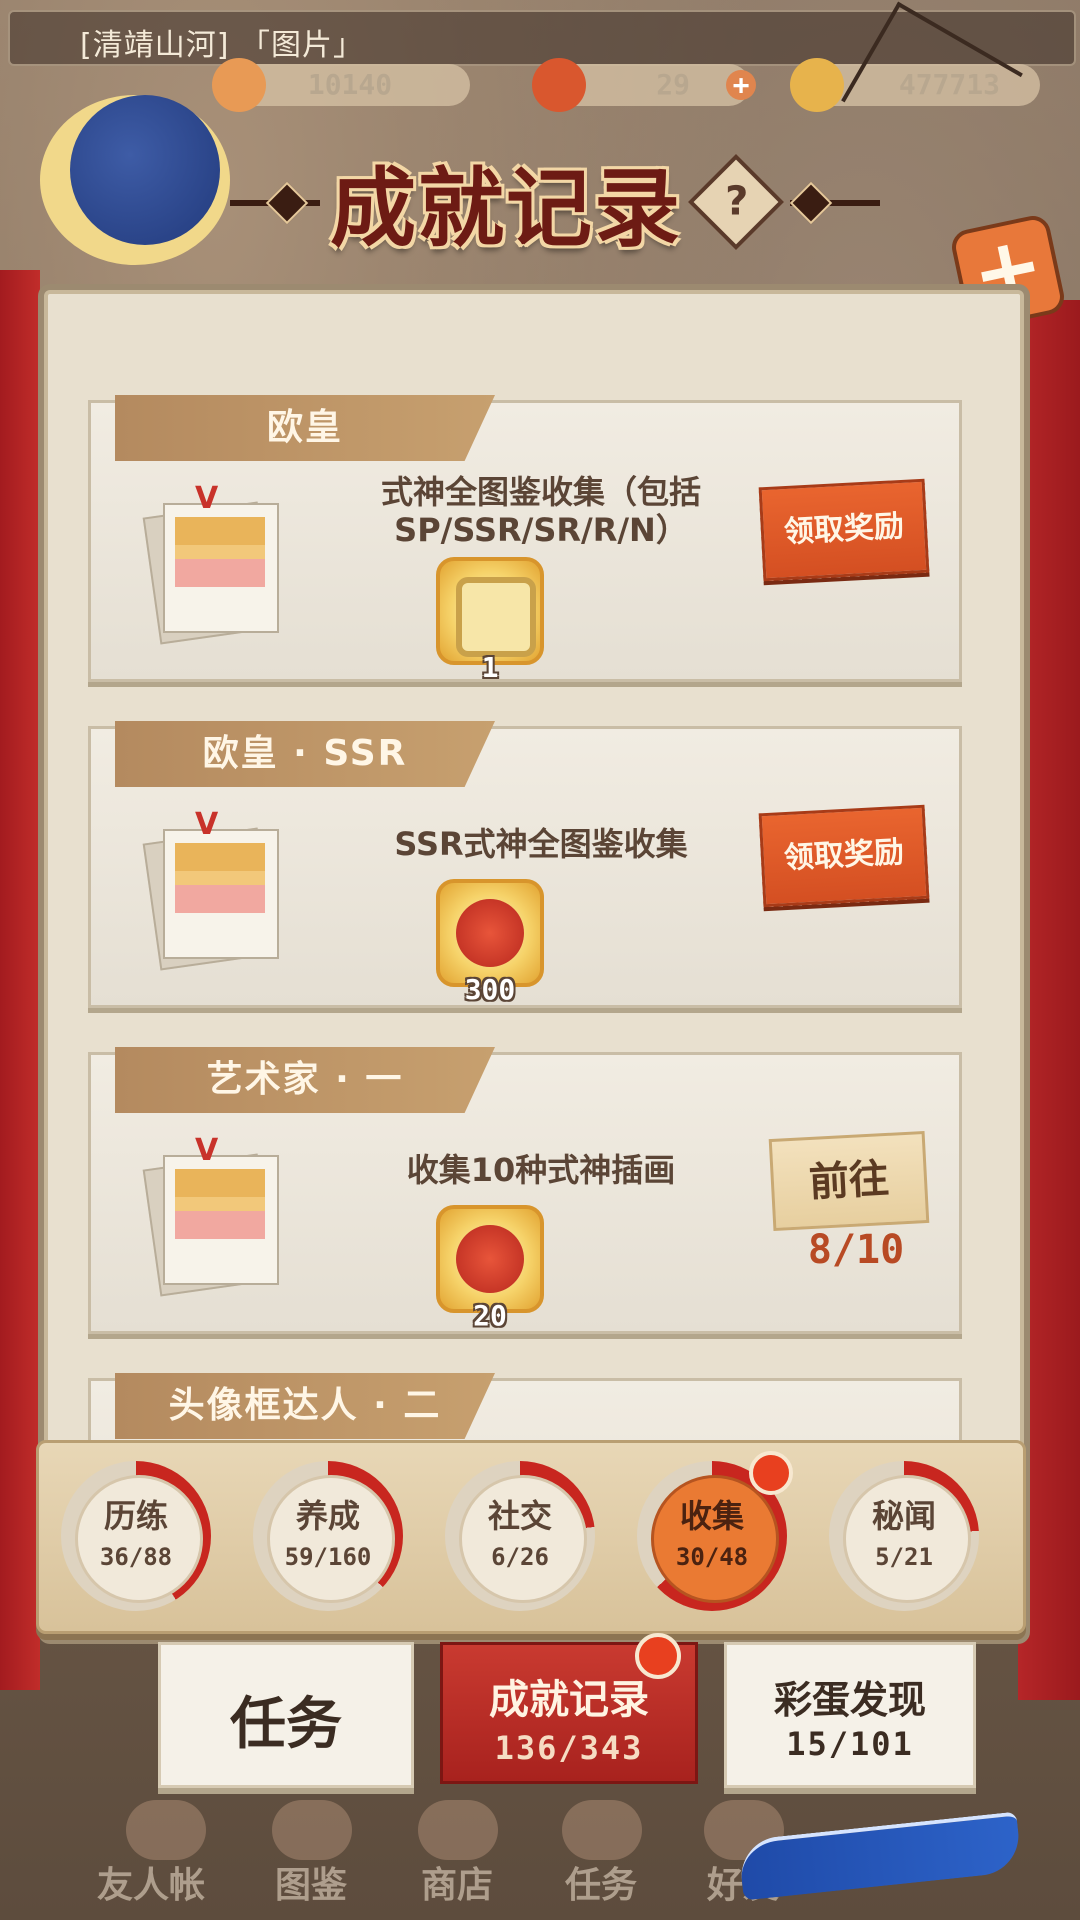 The width and height of the screenshot is (1080, 1920). What do you see at coordinates (525, 864) in the screenshot?
I see `achievement-card: 欧皇 · SSR V SSR式神全图鉴收集 300 领取奖励` at bounding box center [525, 864].